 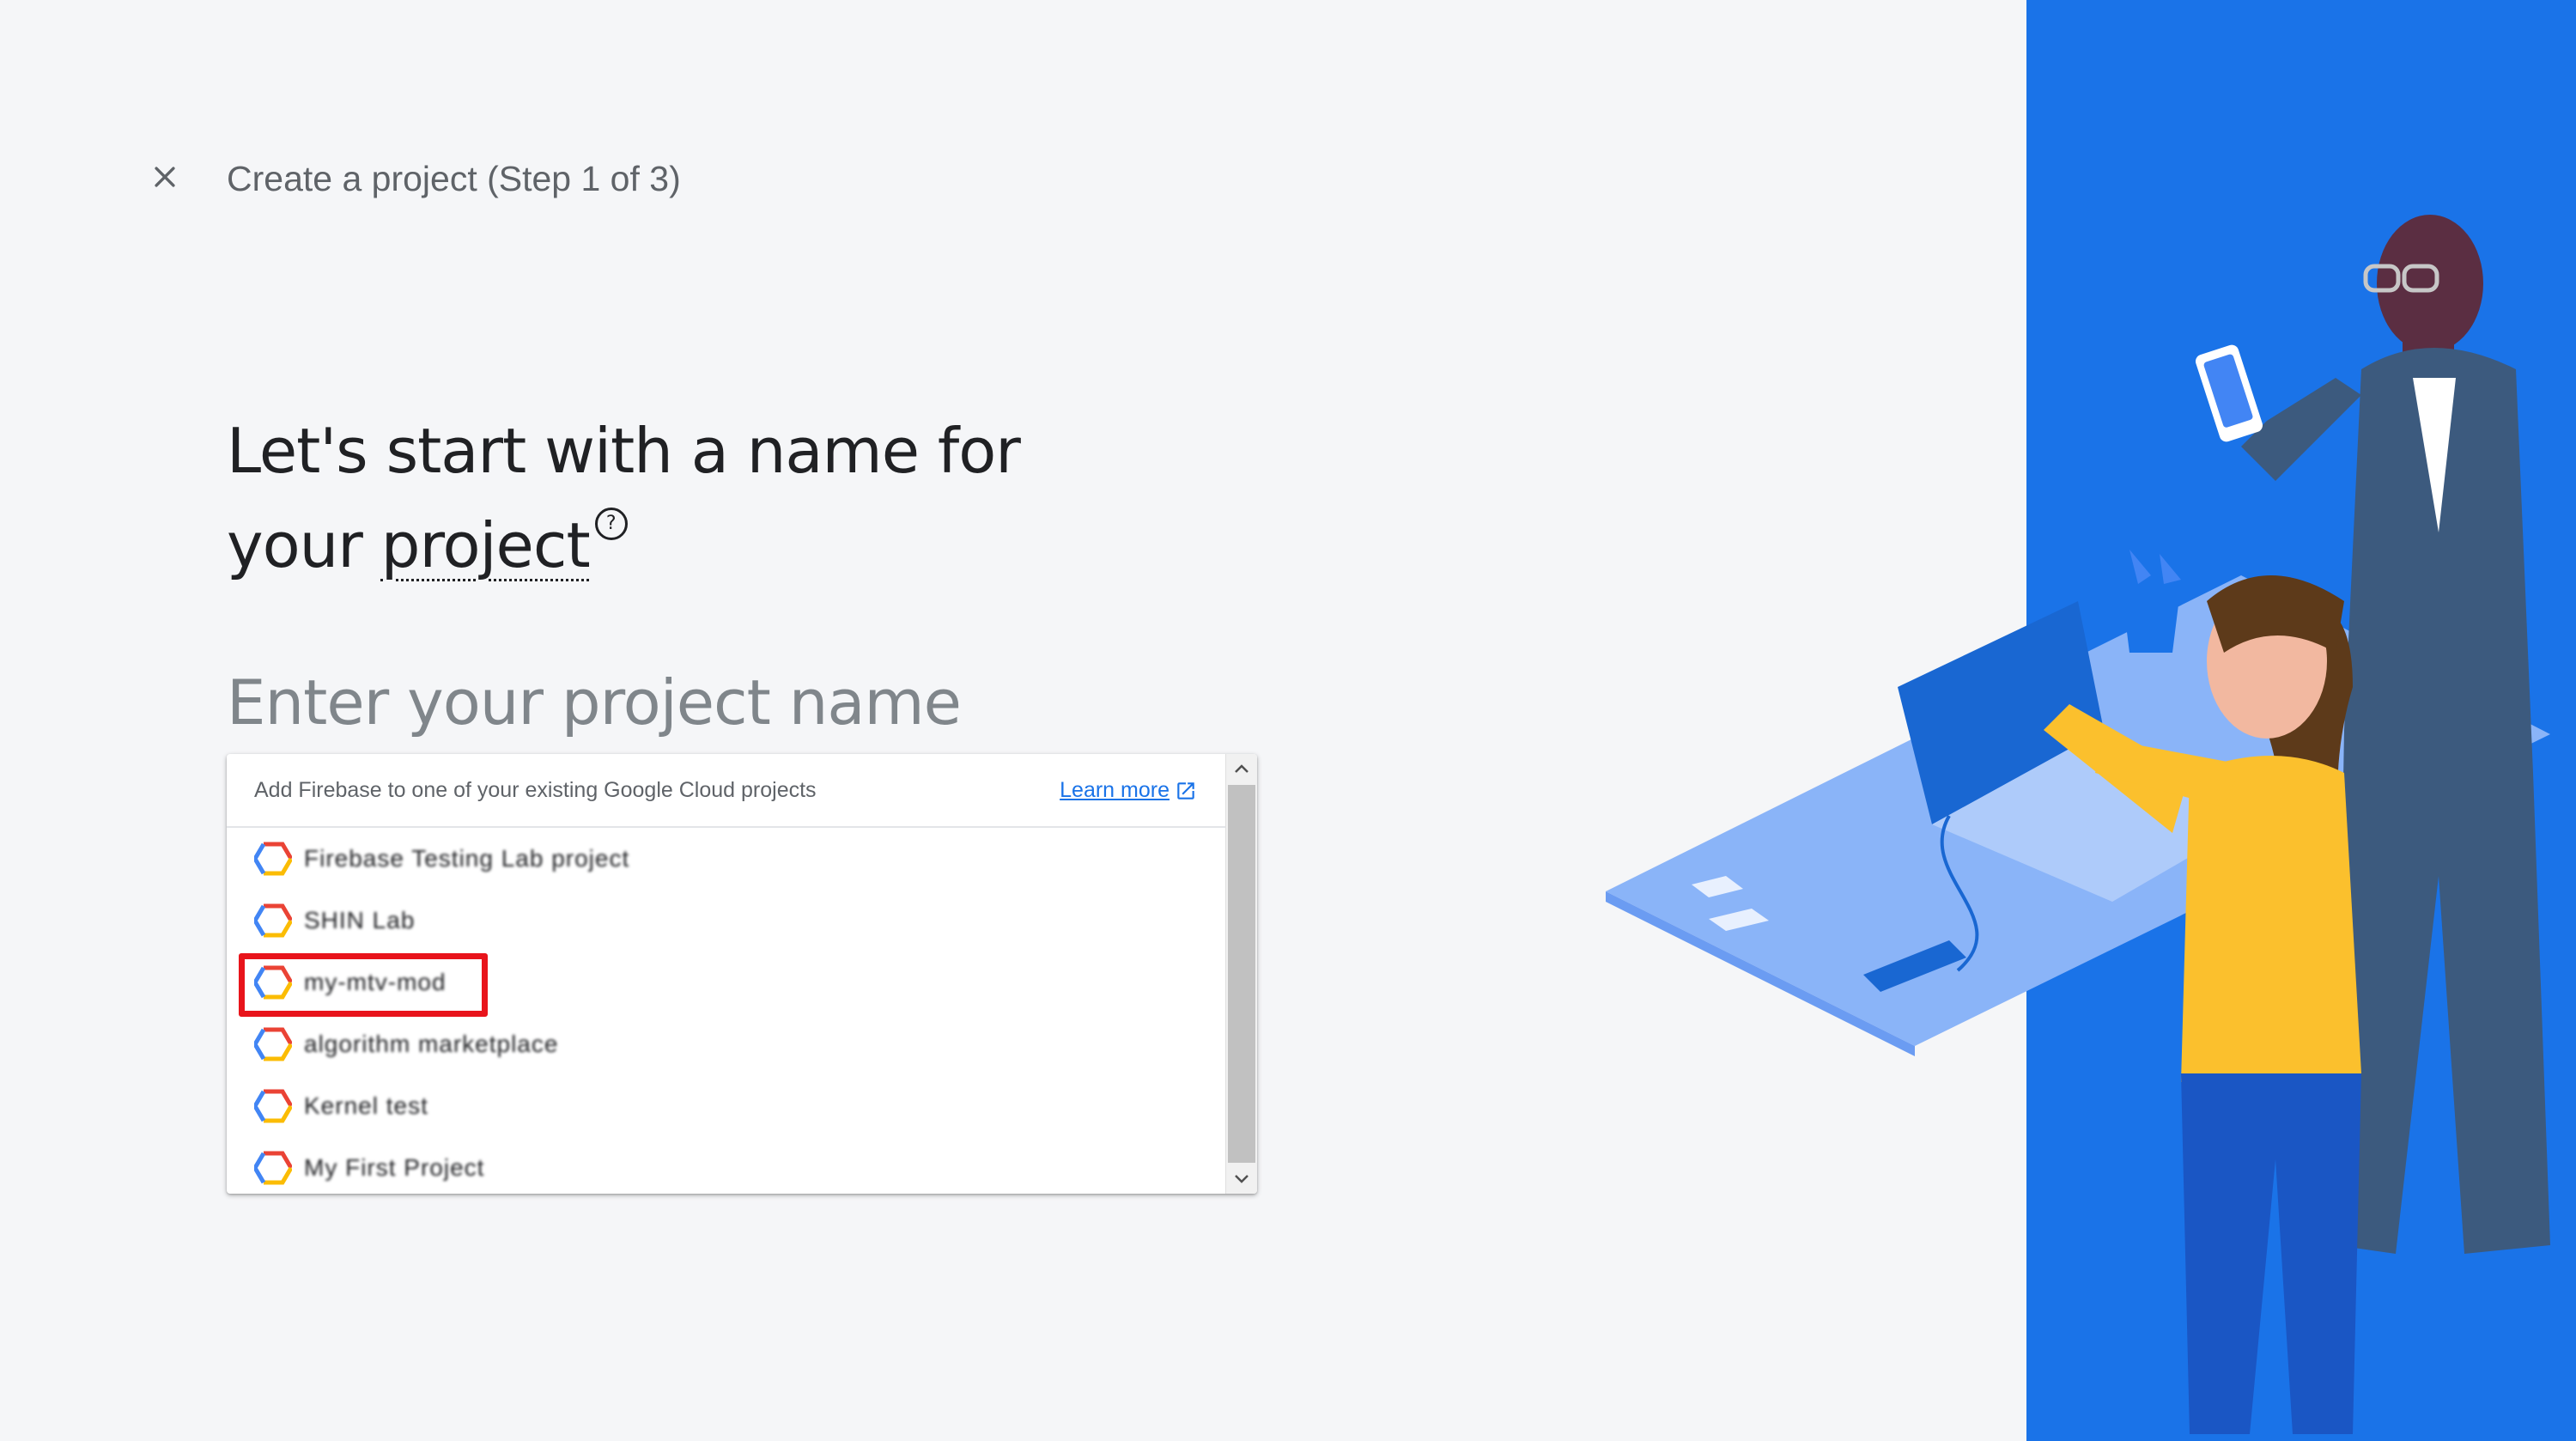 What do you see at coordinates (611, 524) in the screenshot?
I see `help-icon: ?` at bounding box center [611, 524].